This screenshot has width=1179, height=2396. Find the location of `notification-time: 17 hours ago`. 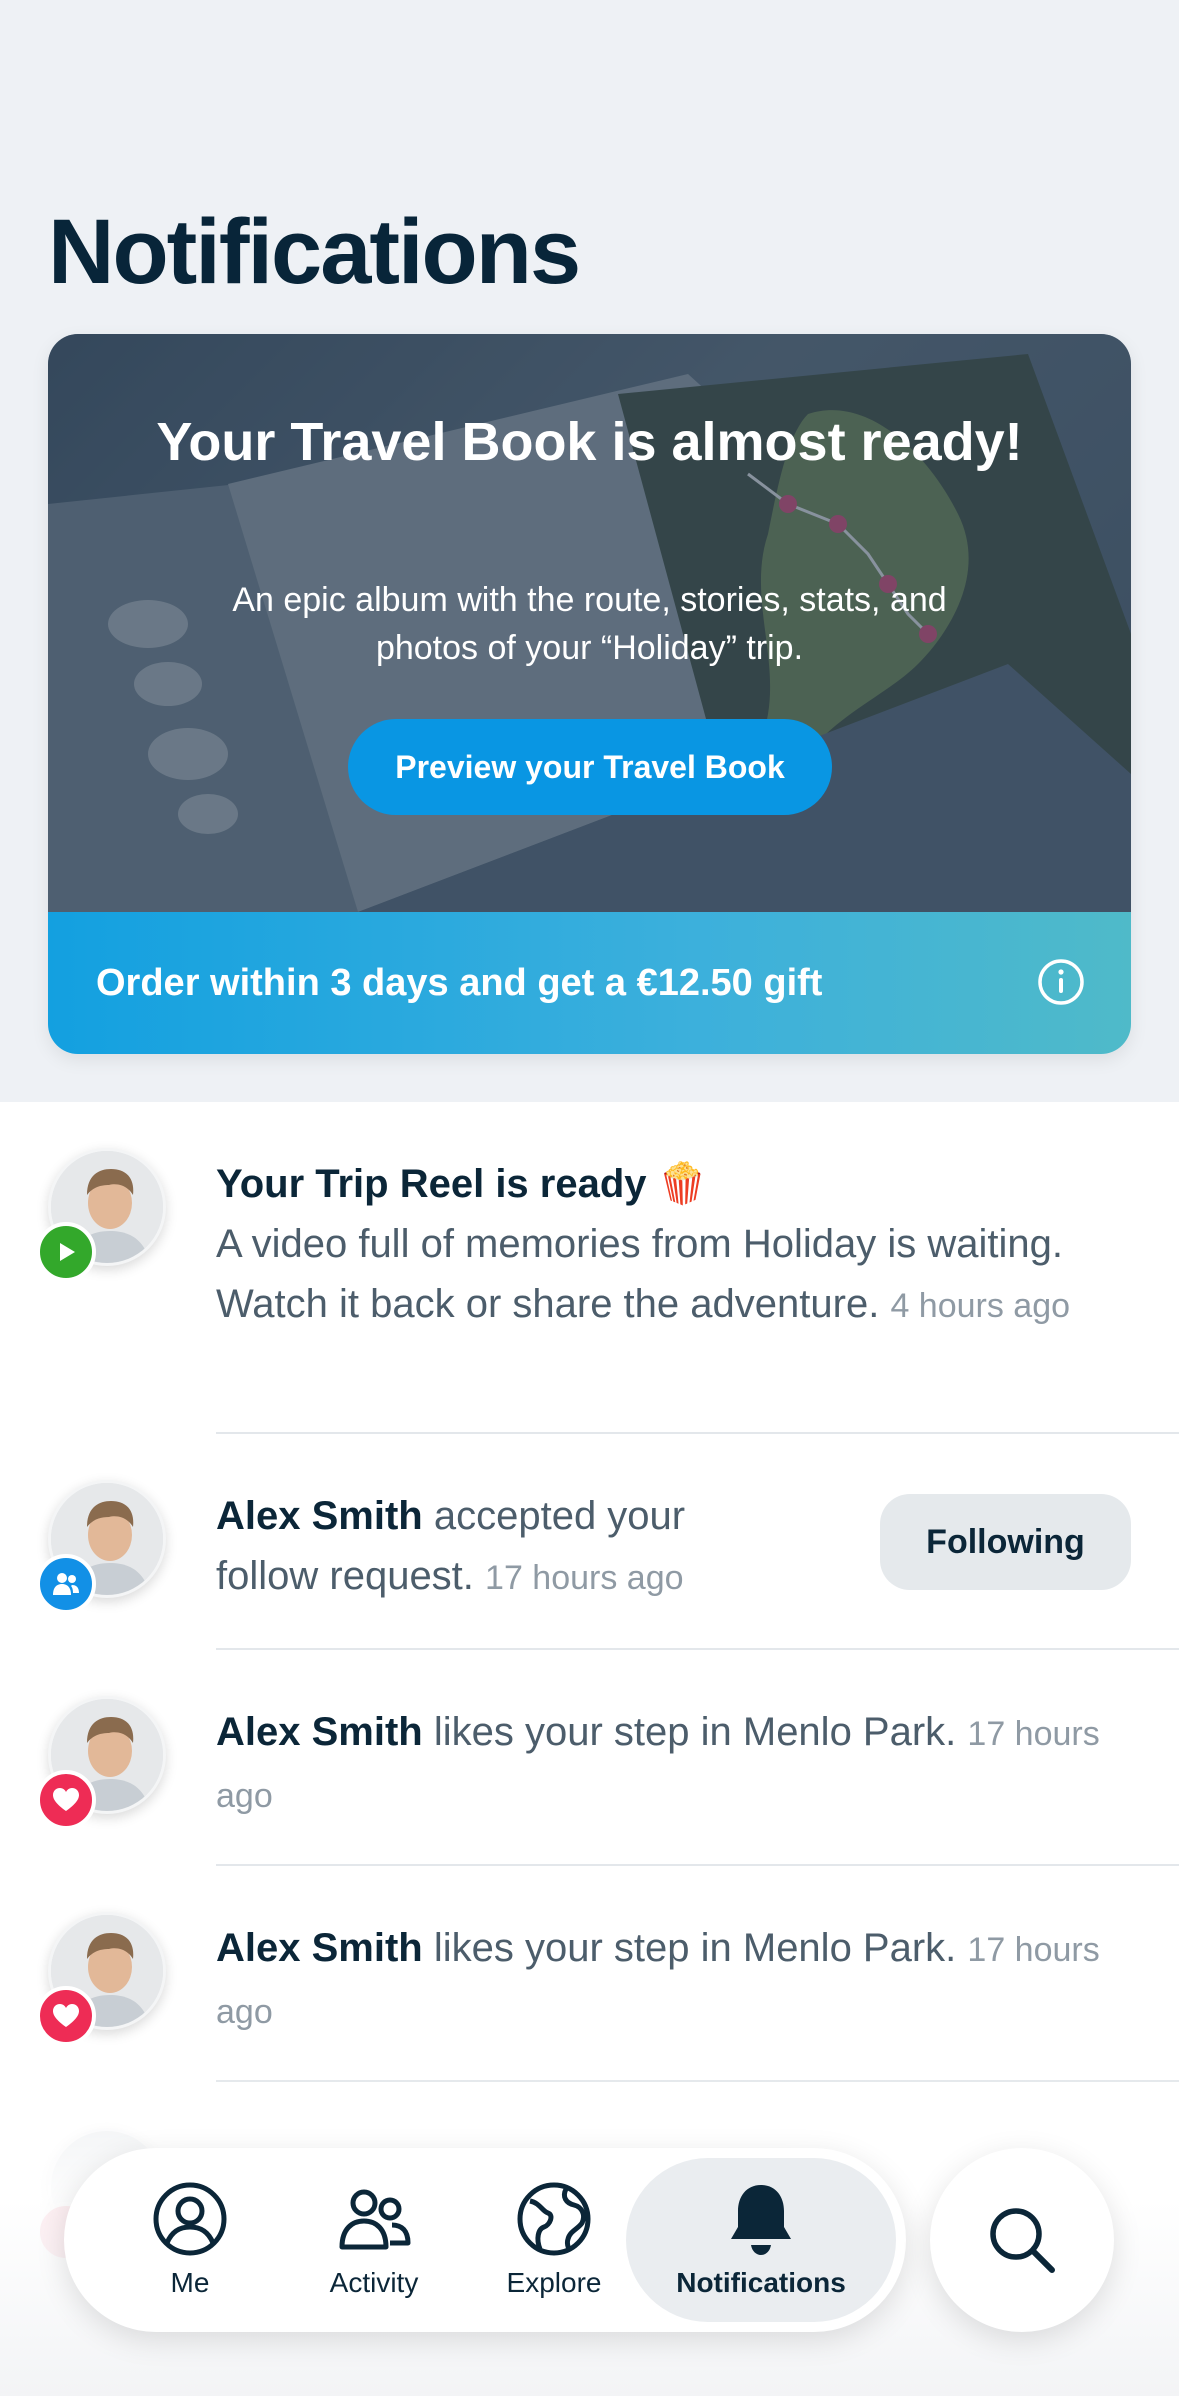

notification-time: 17 hours ago is located at coordinates (584, 1578).